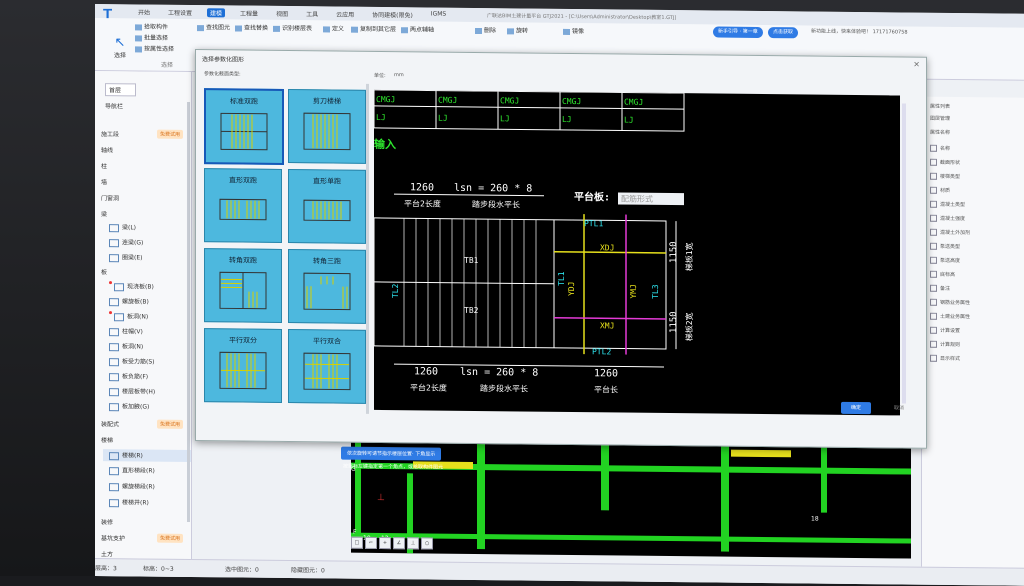 The image size is (1024, 586). I want to click on nav-wall: 墙, so click(104, 181).